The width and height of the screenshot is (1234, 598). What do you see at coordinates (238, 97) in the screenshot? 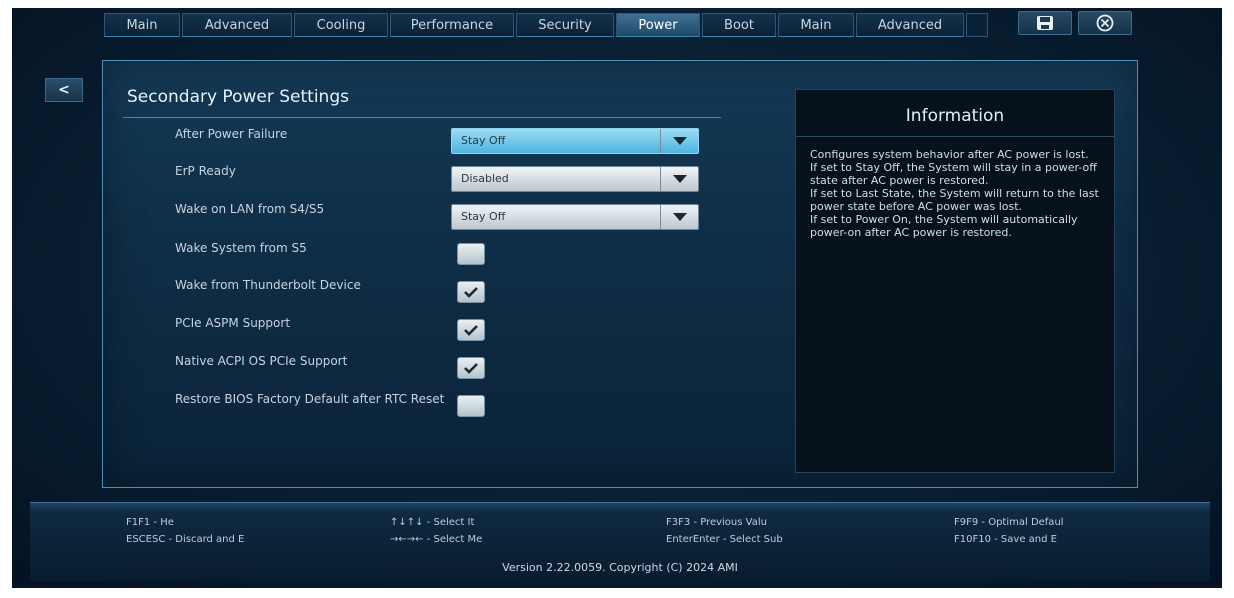
I see `section-title: Secondary Power Settings` at bounding box center [238, 97].